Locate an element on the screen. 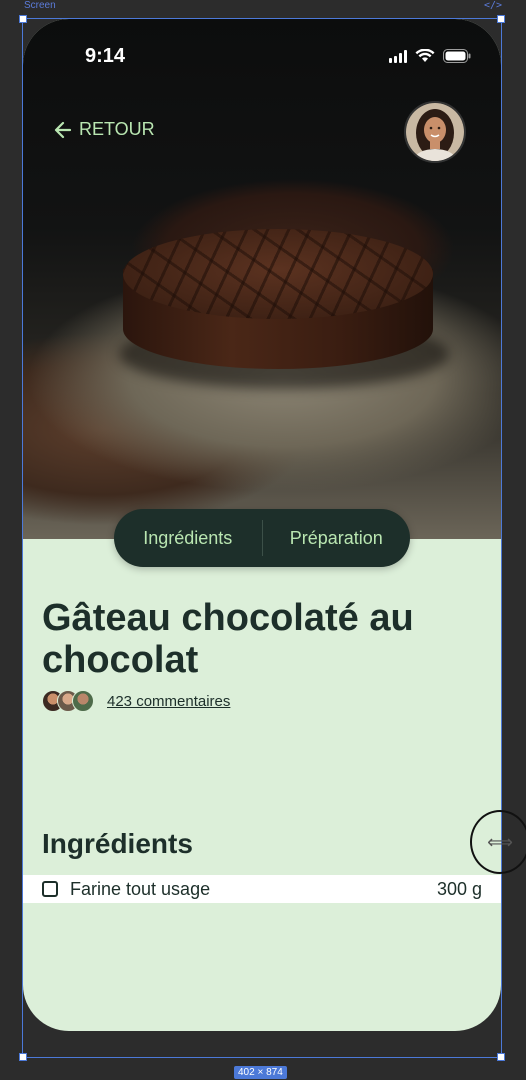 The width and height of the screenshot is (526, 1080). back-button: RETOUR is located at coordinates (104, 129).